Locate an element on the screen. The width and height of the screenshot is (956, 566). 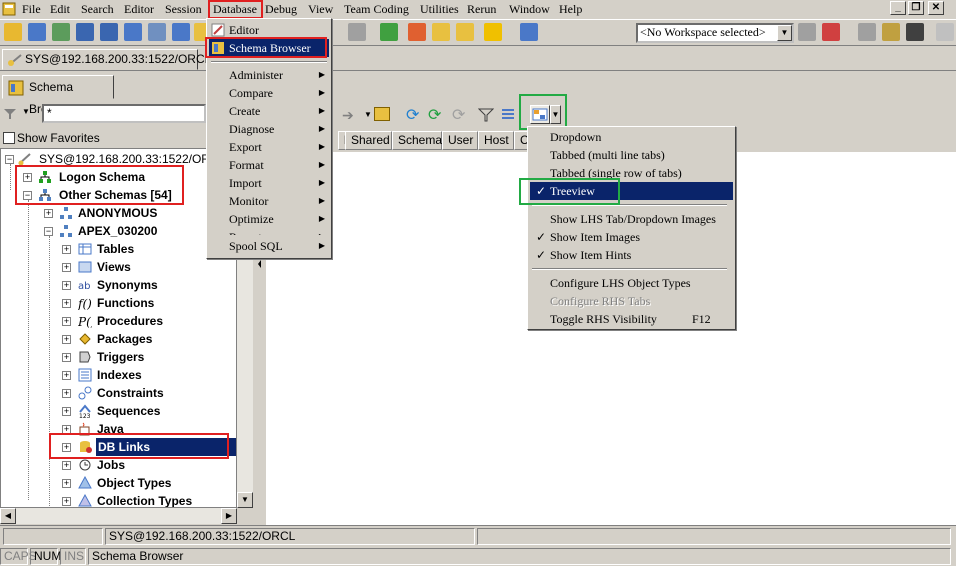
tree-item-collection-types: Collection Types is located at coordinates (144, 499).